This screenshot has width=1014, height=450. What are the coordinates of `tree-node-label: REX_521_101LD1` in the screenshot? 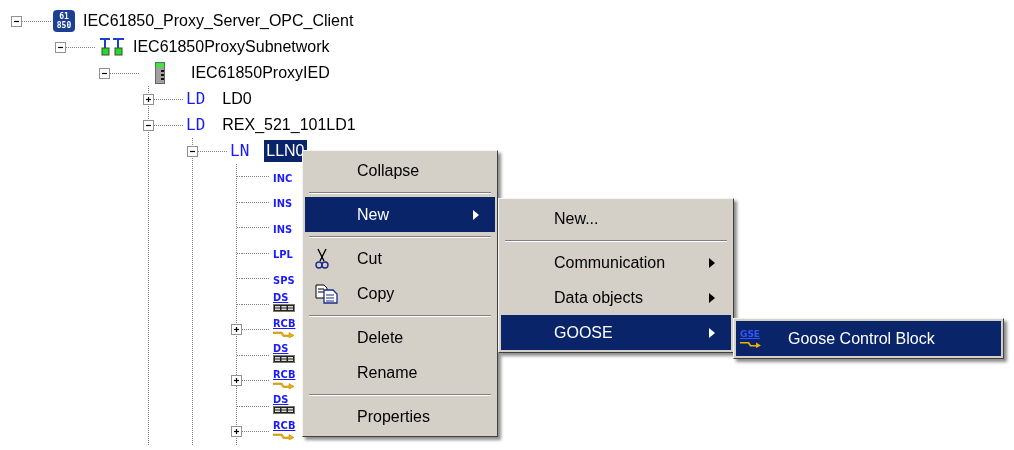 It's located at (289, 125).